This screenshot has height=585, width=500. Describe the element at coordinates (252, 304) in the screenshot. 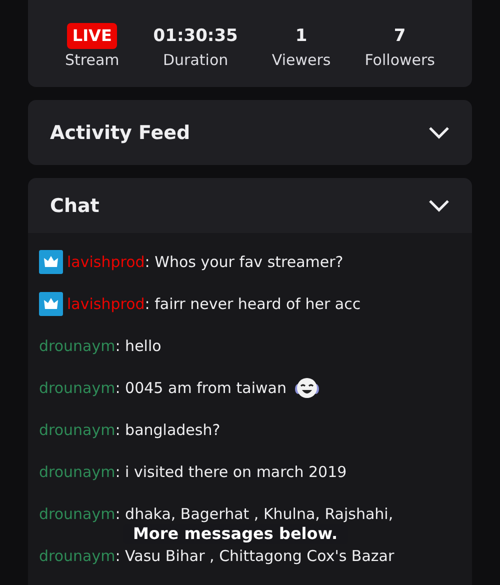

I see `chat-message: : fairr never heard of her acc` at that location.